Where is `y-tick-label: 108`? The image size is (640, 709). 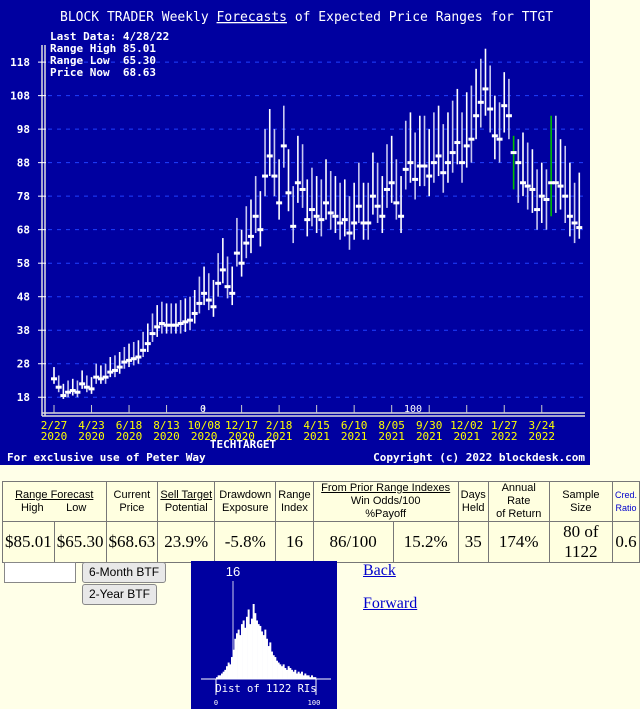 y-tick-label: 108 is located at coordinates (20, 96).